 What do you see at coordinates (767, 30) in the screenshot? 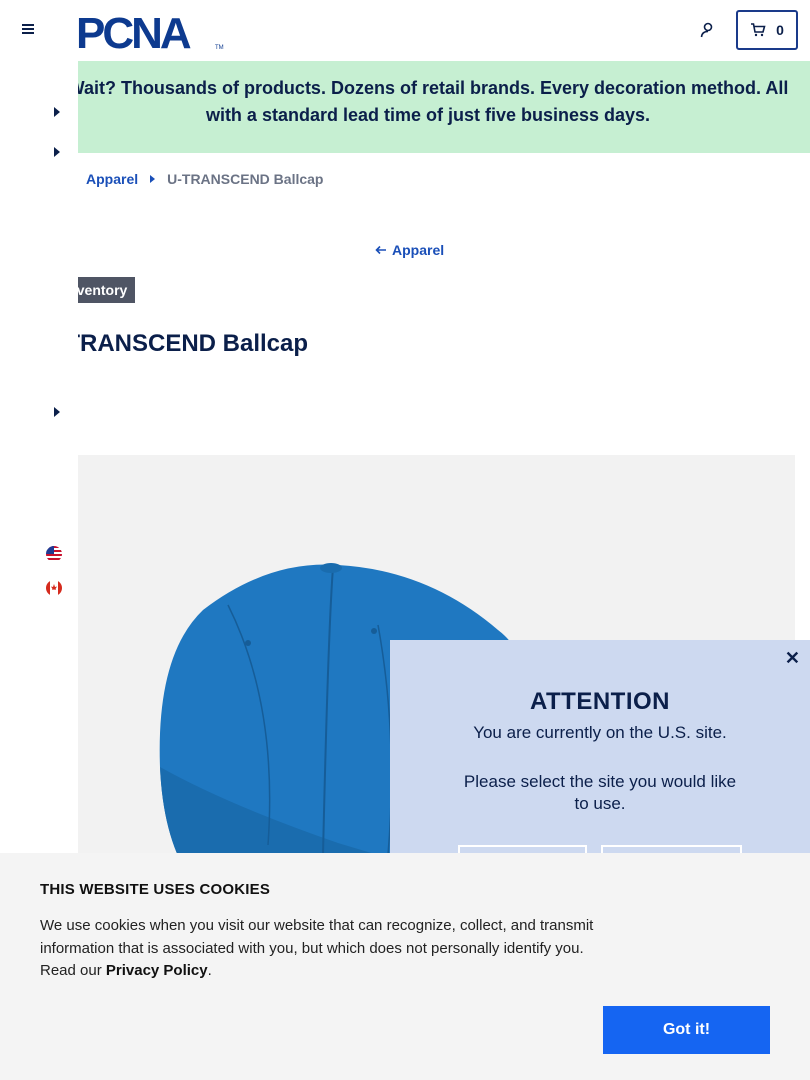
I see `cart-button: 0` at bounding box center [767, 30].